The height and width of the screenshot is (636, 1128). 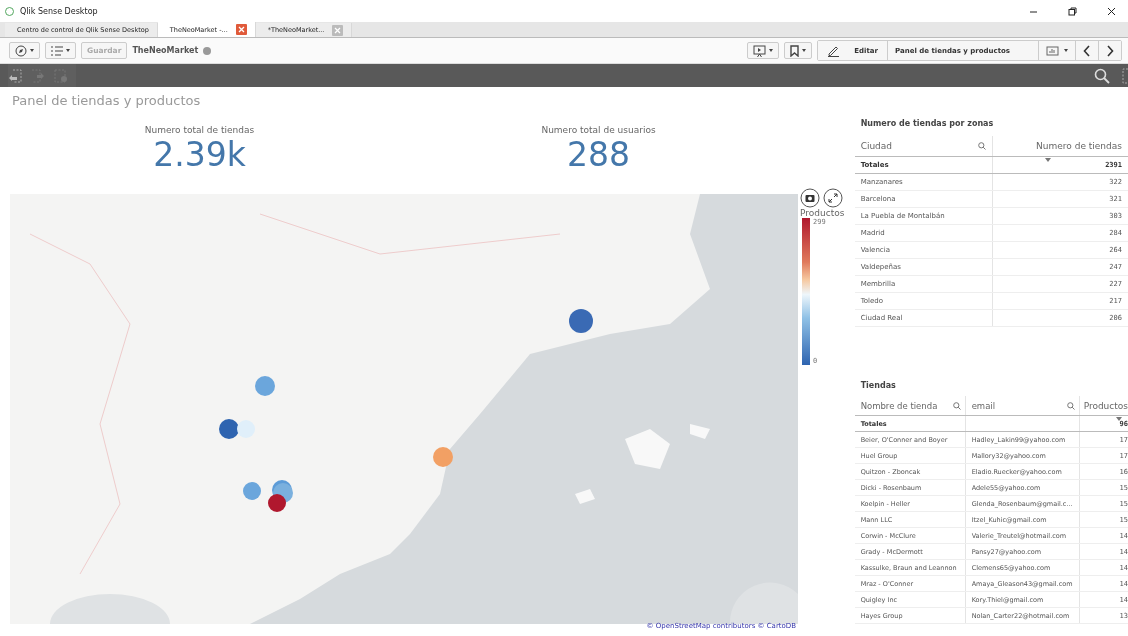 What do you see at coordinates (598, 130) in the screenshot?
I see `kpi-label: Numero total de usuarios` at bounding box center [598, 130].